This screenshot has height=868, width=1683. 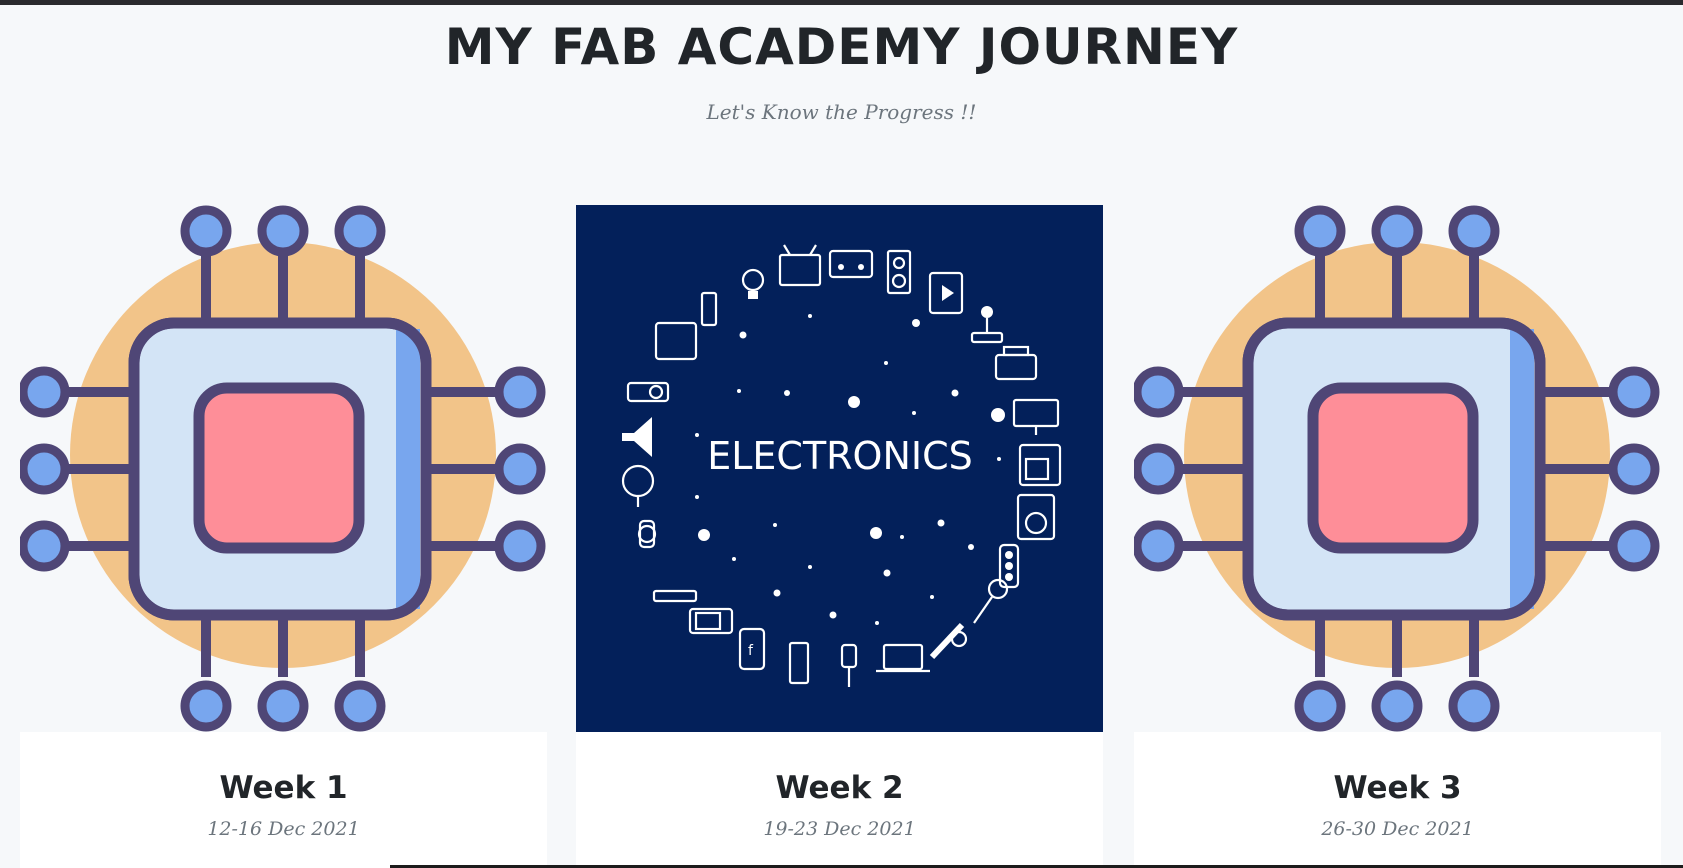 I want to click on week-2-caption: Week 2 19-23 Dec 2021, so click(x=839, y=800).